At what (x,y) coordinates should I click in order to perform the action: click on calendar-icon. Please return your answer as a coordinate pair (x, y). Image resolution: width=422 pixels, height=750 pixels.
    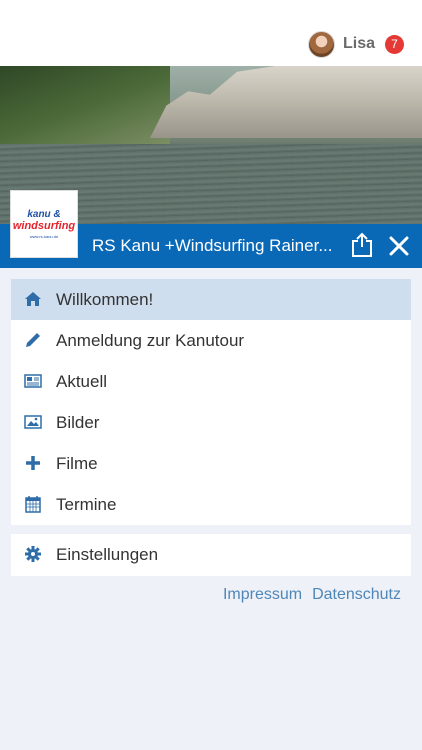
    Looking at the image, I should click on (33, 504).